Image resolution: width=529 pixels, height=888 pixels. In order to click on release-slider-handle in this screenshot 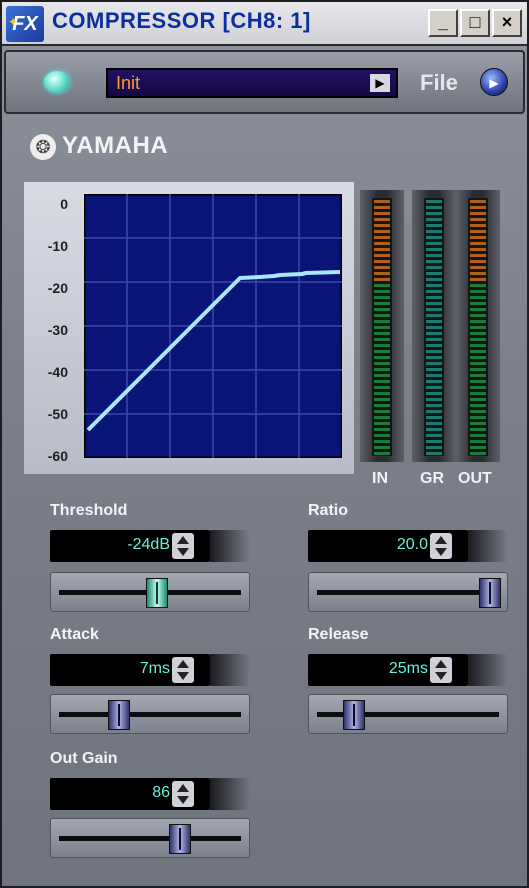, I will do `click(353, 715)`.